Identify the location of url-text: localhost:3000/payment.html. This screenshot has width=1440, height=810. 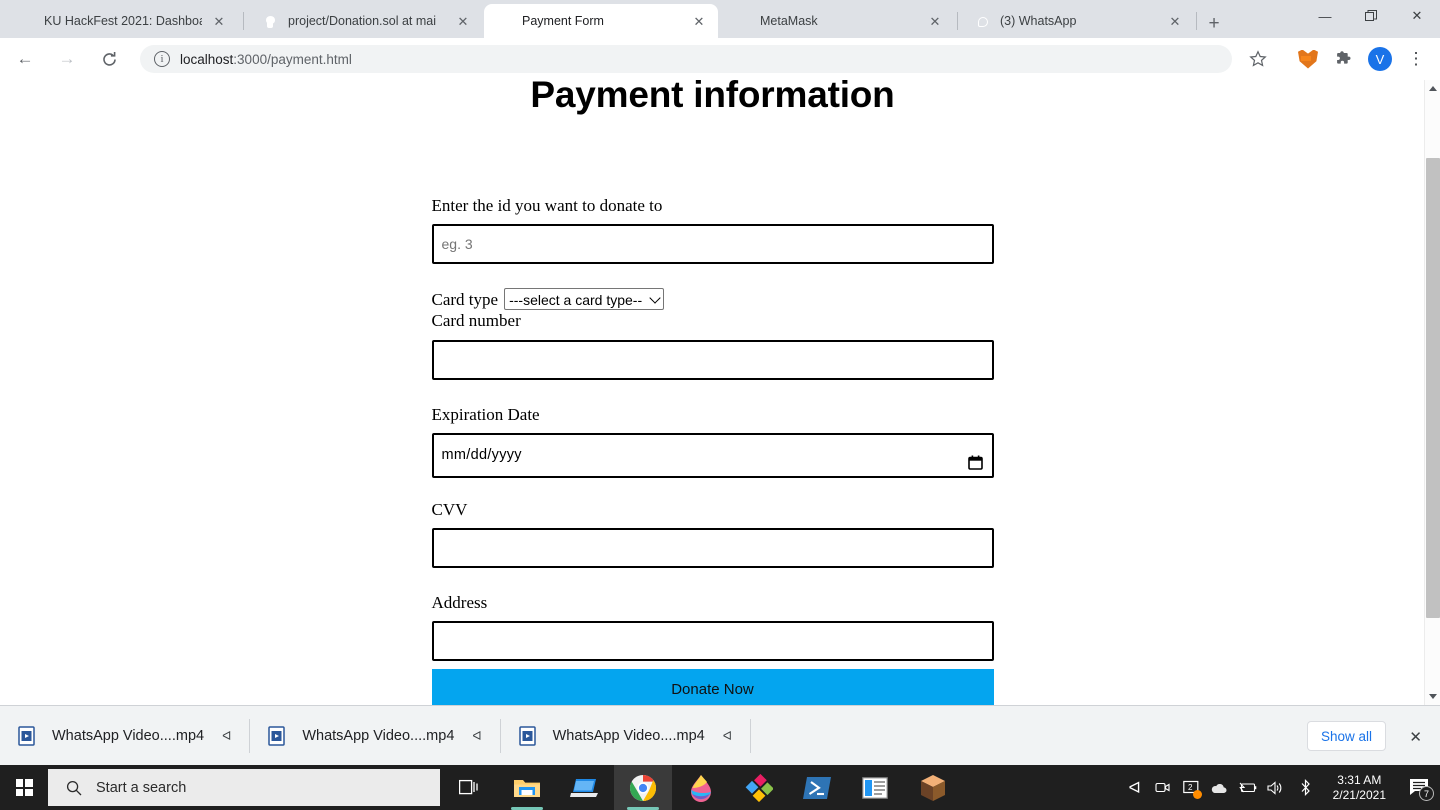
(266, 59).